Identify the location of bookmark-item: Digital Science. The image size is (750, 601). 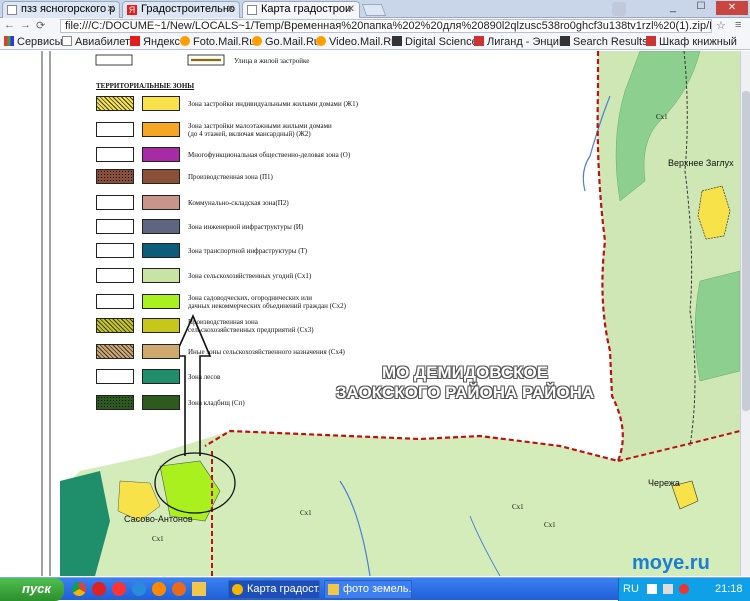
(435, 42).